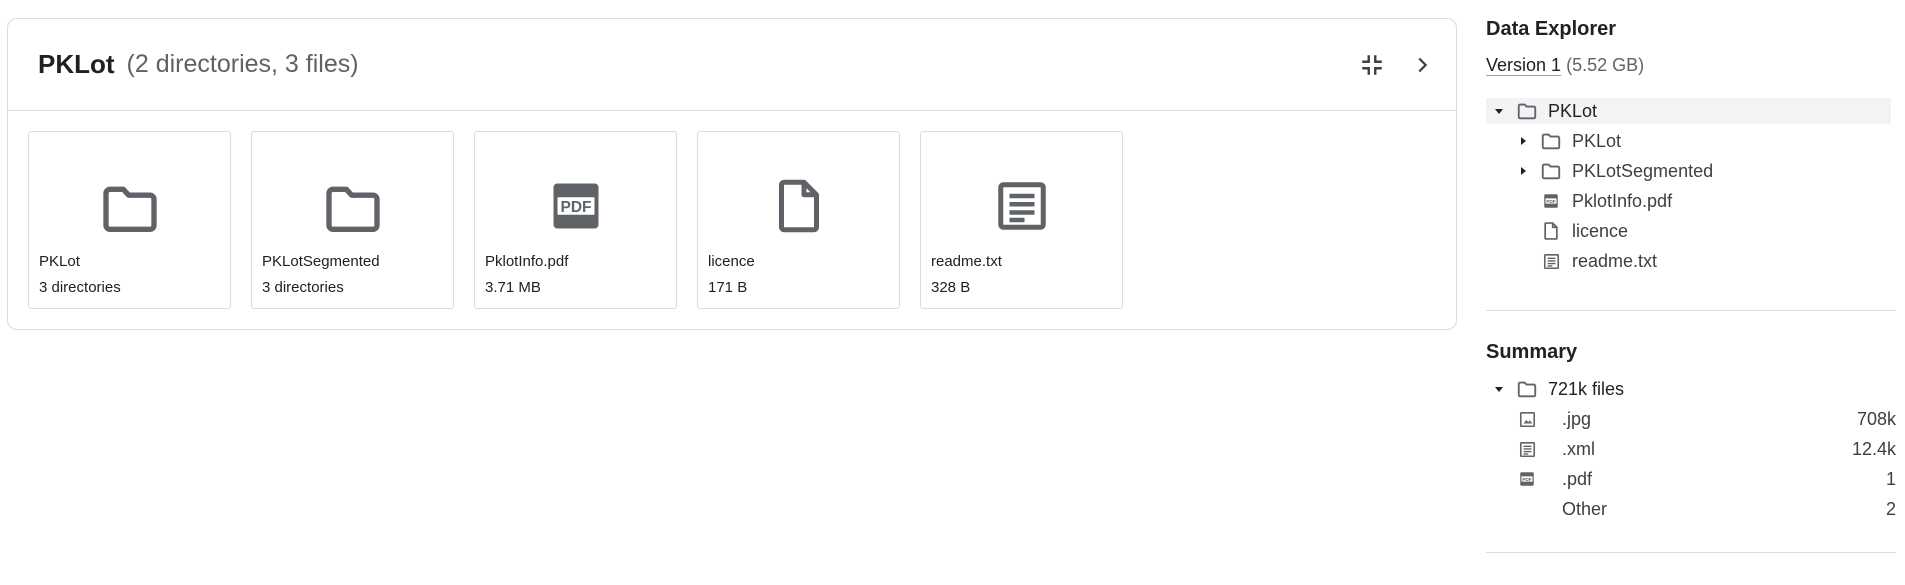 Image resolution: width=1905 pixels, height=585 pixels. I want to click on file-card-pklotsegmented: PKLotSegmented 3 directories, so click(352, 220).